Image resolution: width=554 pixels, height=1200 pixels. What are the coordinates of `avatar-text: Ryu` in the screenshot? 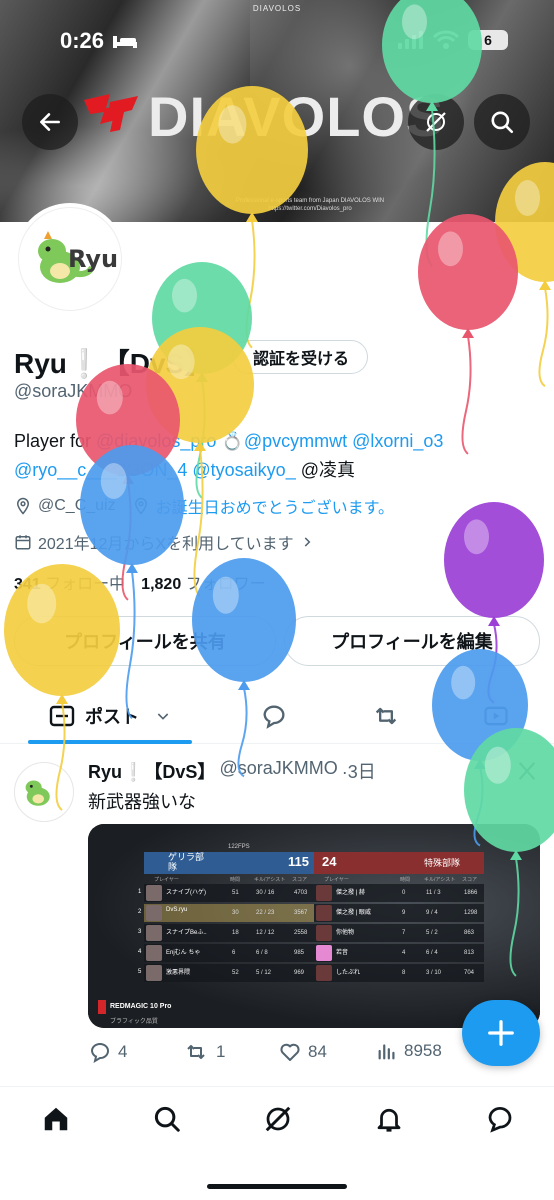 It's located at (93, 259).